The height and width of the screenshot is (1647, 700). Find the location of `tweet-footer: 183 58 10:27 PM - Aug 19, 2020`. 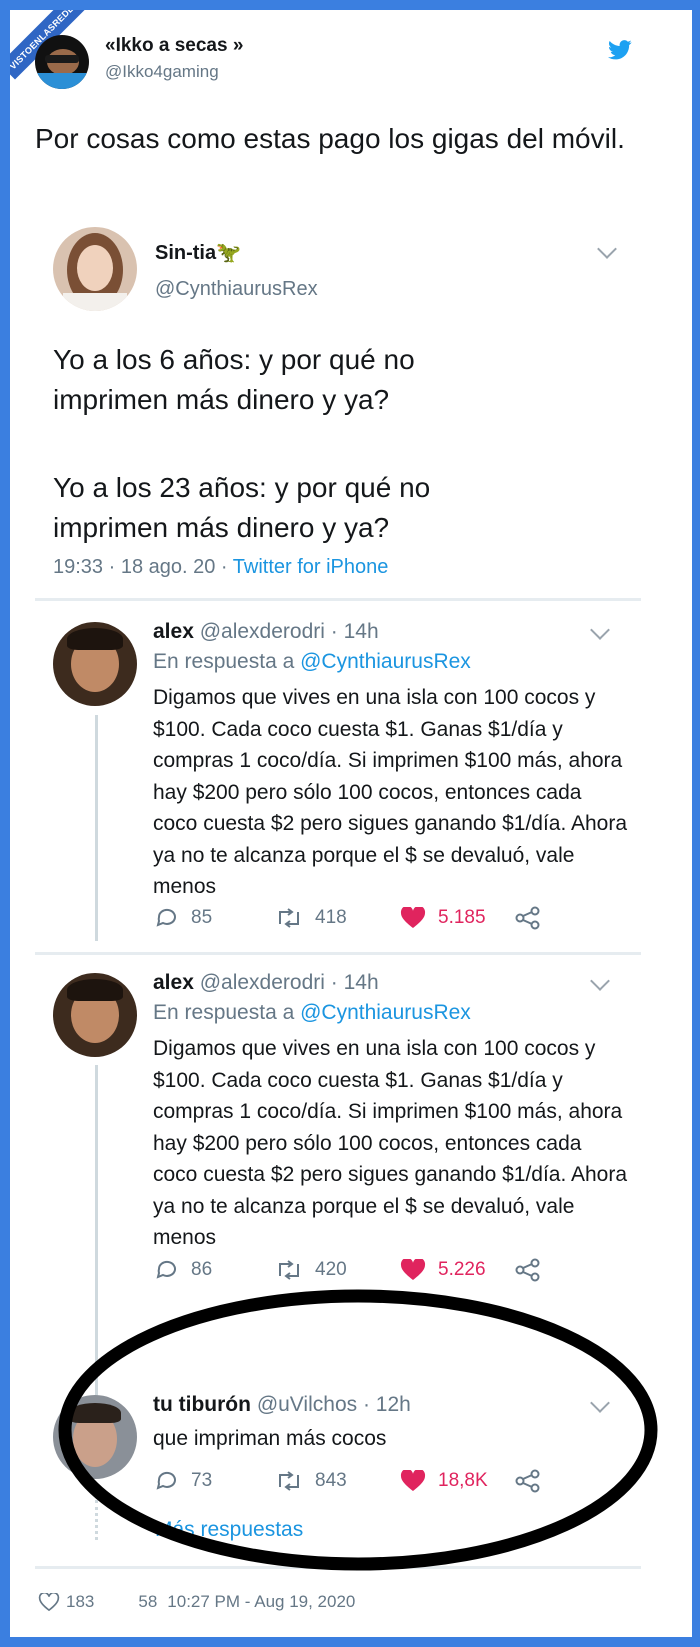

tweet-footer: 183 58 10:27 PM - Aug 19, 2020 is located at coordinates (196, 1602).